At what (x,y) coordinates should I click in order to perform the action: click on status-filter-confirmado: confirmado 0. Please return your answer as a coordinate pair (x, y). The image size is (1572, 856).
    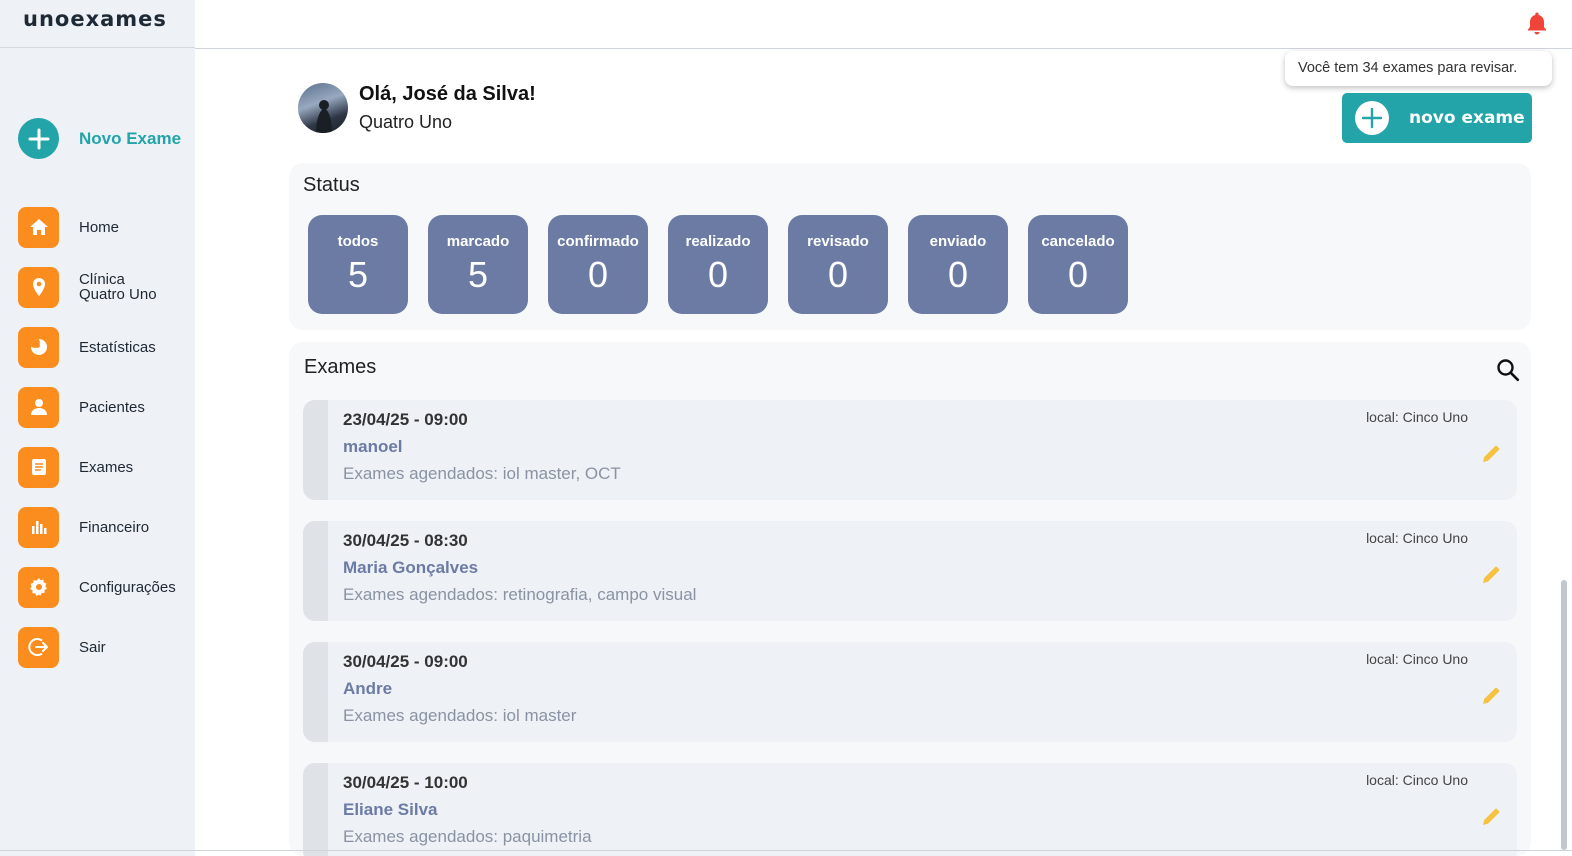
    Looking at the image, I should click on (598, 264).